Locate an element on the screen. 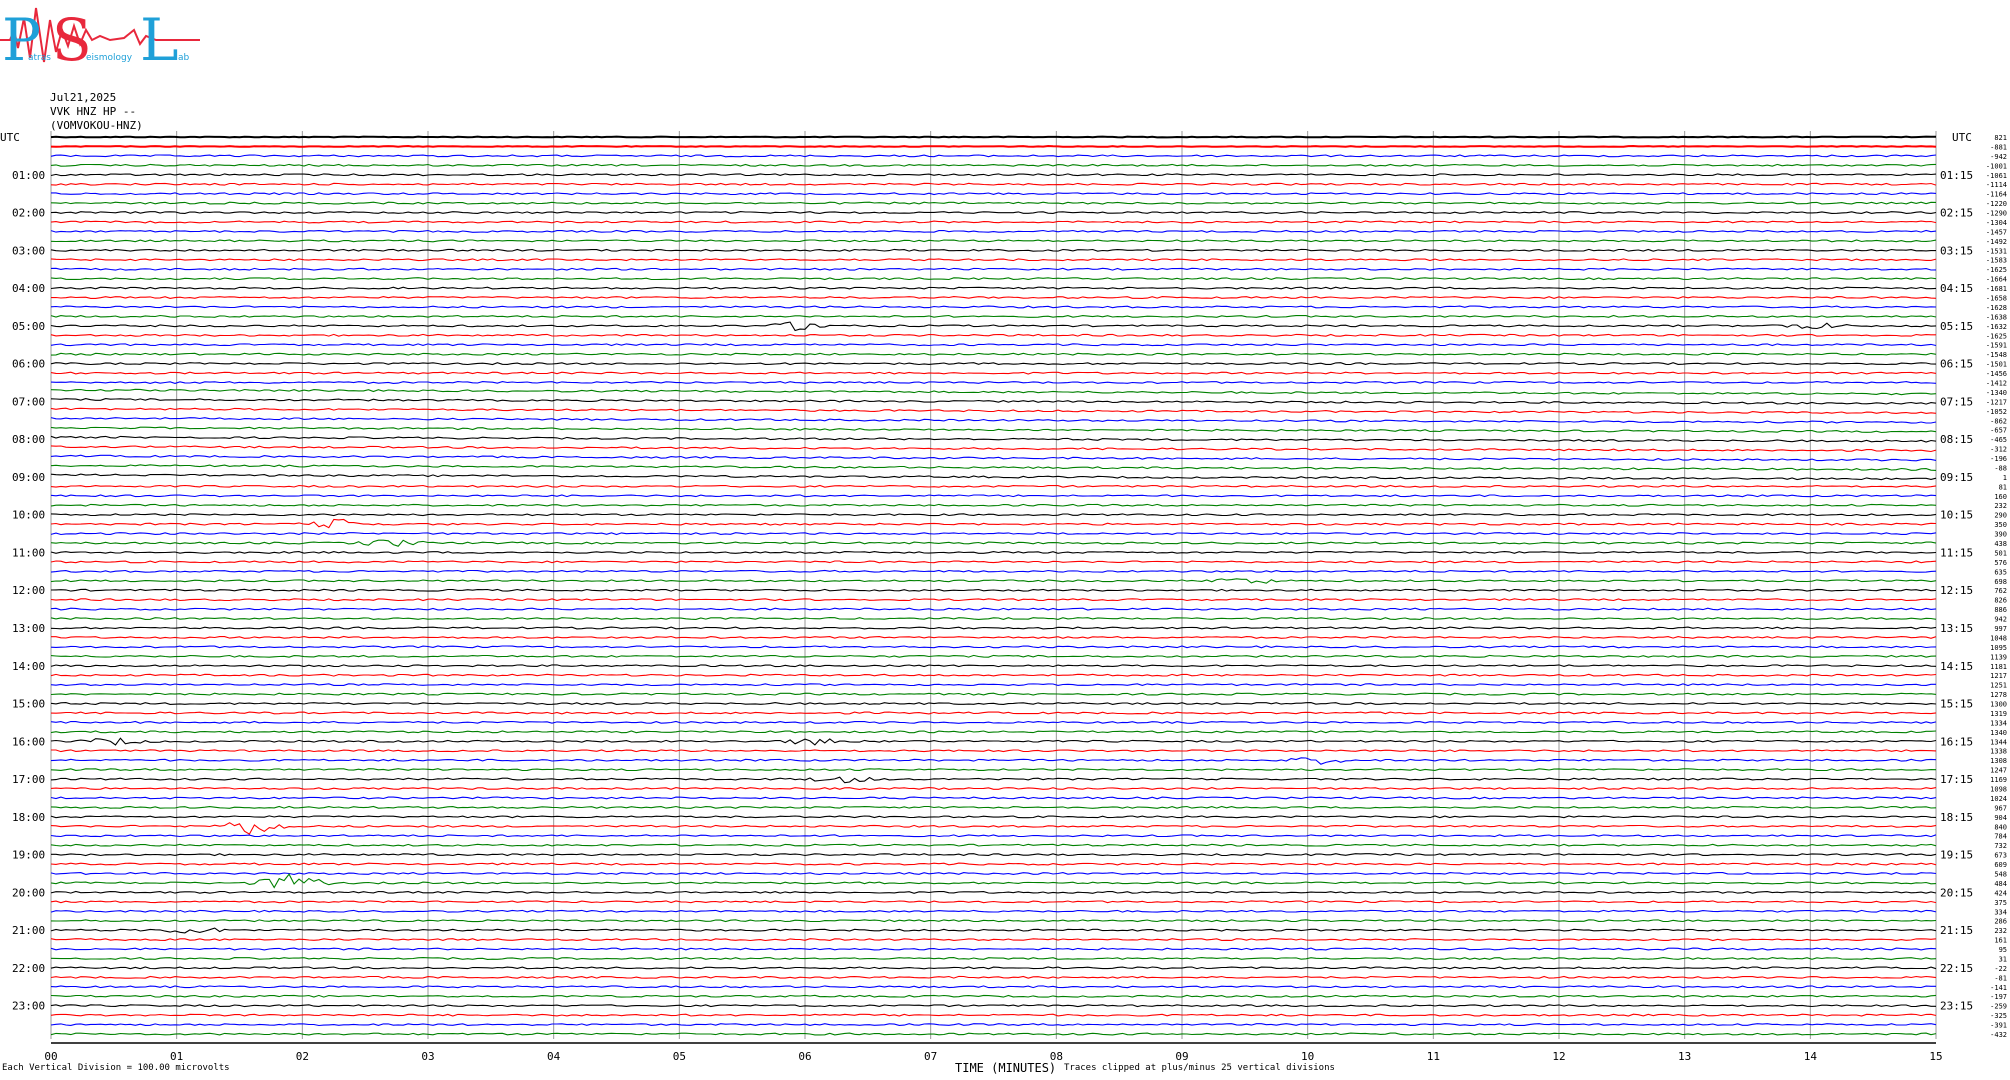 The width and height of the screenshot is (2010, 1080). left-hour-label: 07:00 is located at coordinates (28, 401).